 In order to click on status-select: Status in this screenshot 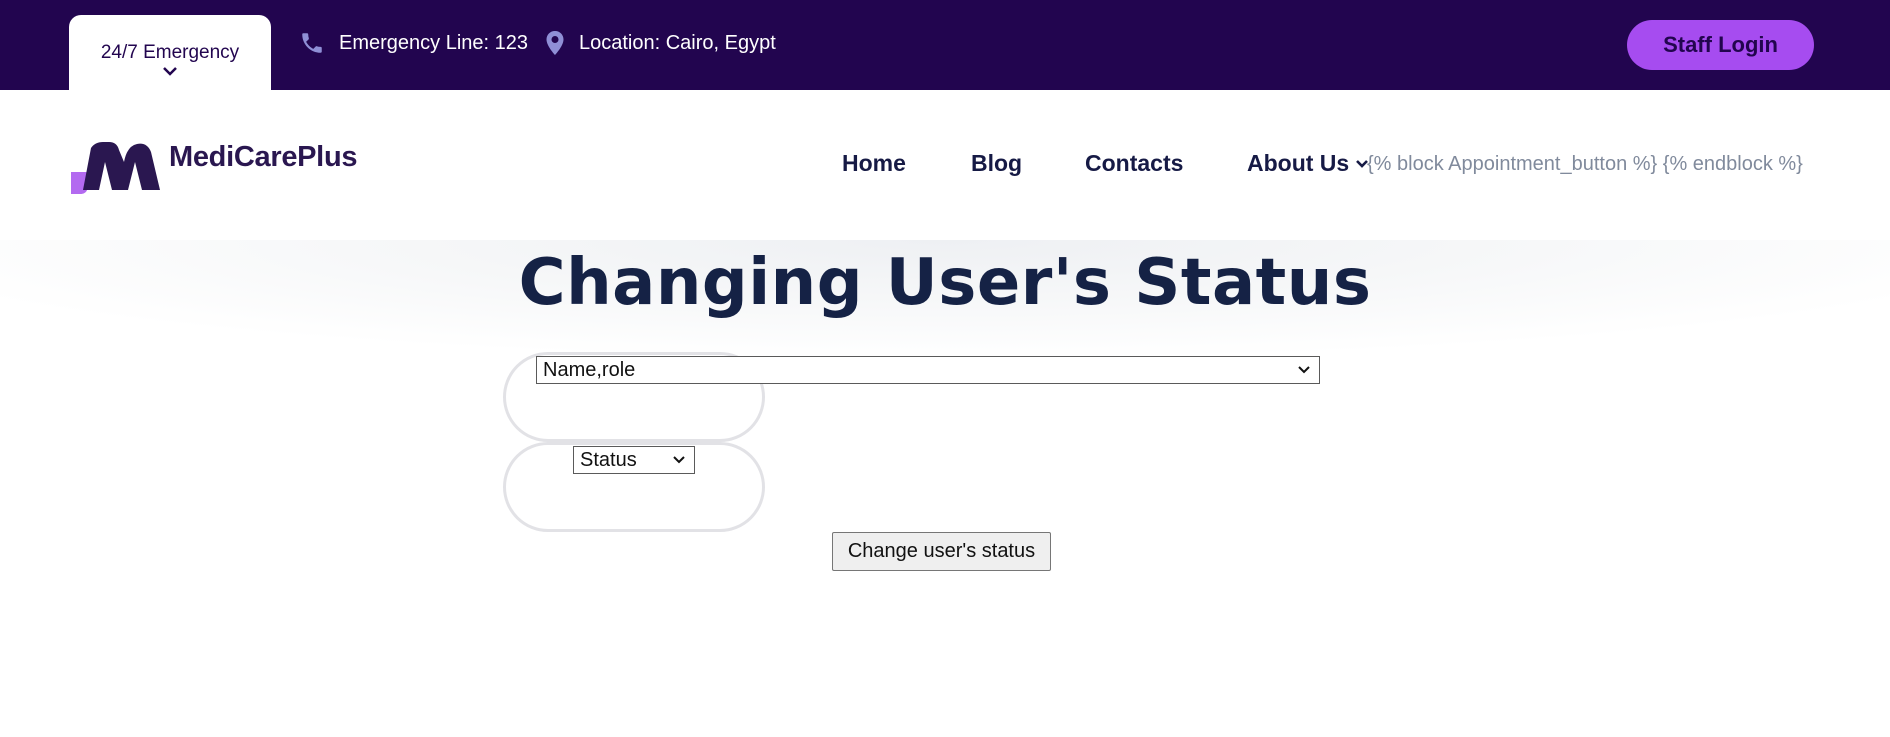, I will do `click(634, 460)`.